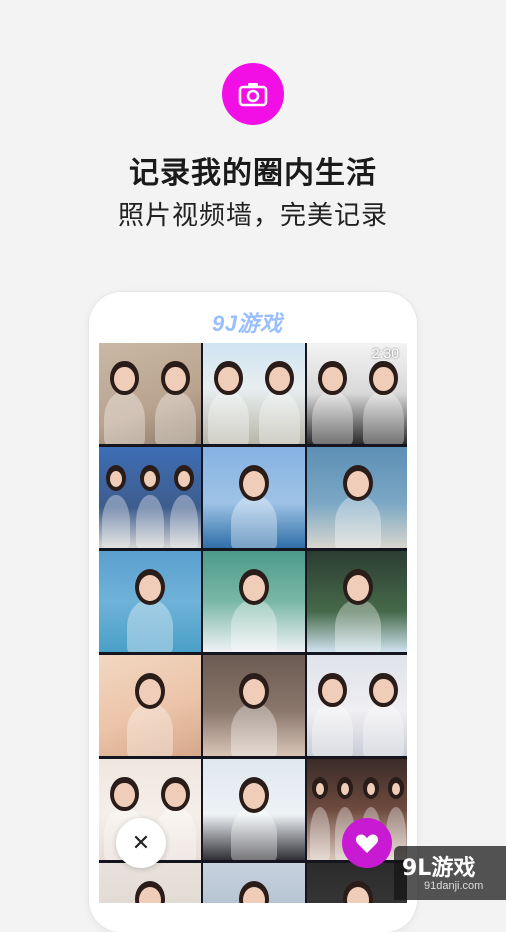 This screenshot has height=932, width=506. I want to click on close-icon: ✕, so click(141, 843).